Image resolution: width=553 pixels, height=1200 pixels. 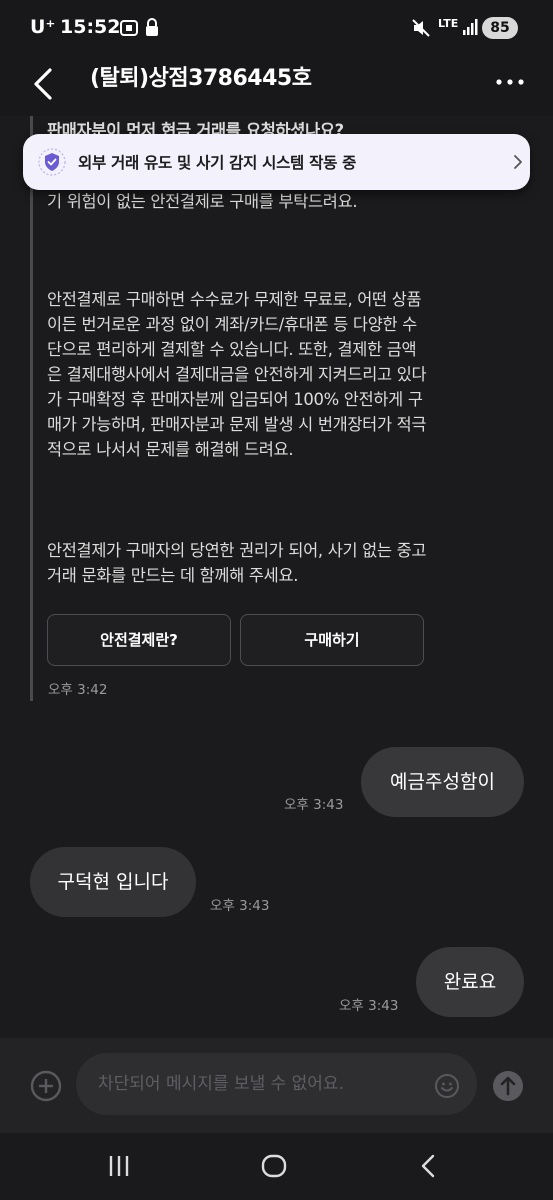 What do you see at coordinates (43, 27) in the screenshot?
I see `carrier-label: U⁺` at bounding box center [43, 27].